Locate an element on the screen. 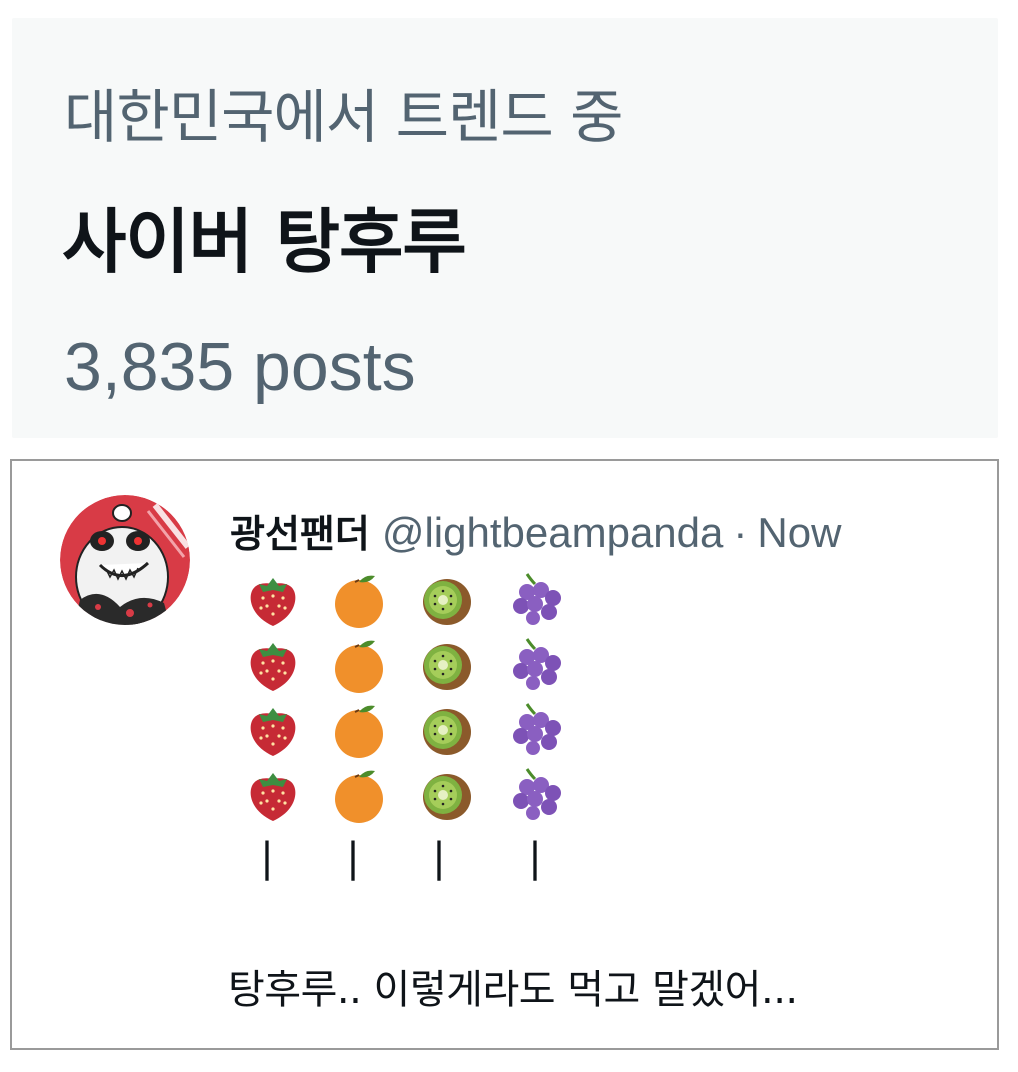  trend-title: 사이버 탕후루 is located at coordinates (264, 236).